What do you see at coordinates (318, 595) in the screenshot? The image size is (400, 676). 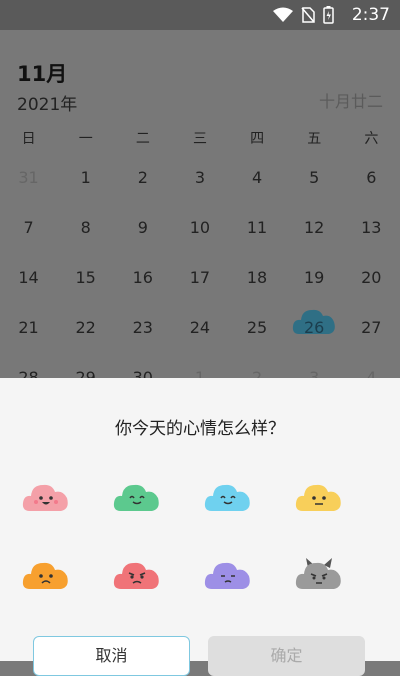 I see `mood-option-devil` at bounding box center [318, 595].